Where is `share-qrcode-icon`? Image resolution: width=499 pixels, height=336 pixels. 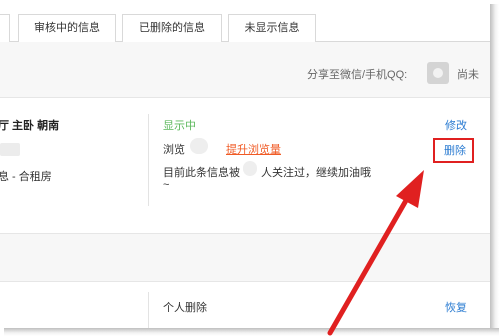 share-qrcode-icon is located at coordinates (438, 73).